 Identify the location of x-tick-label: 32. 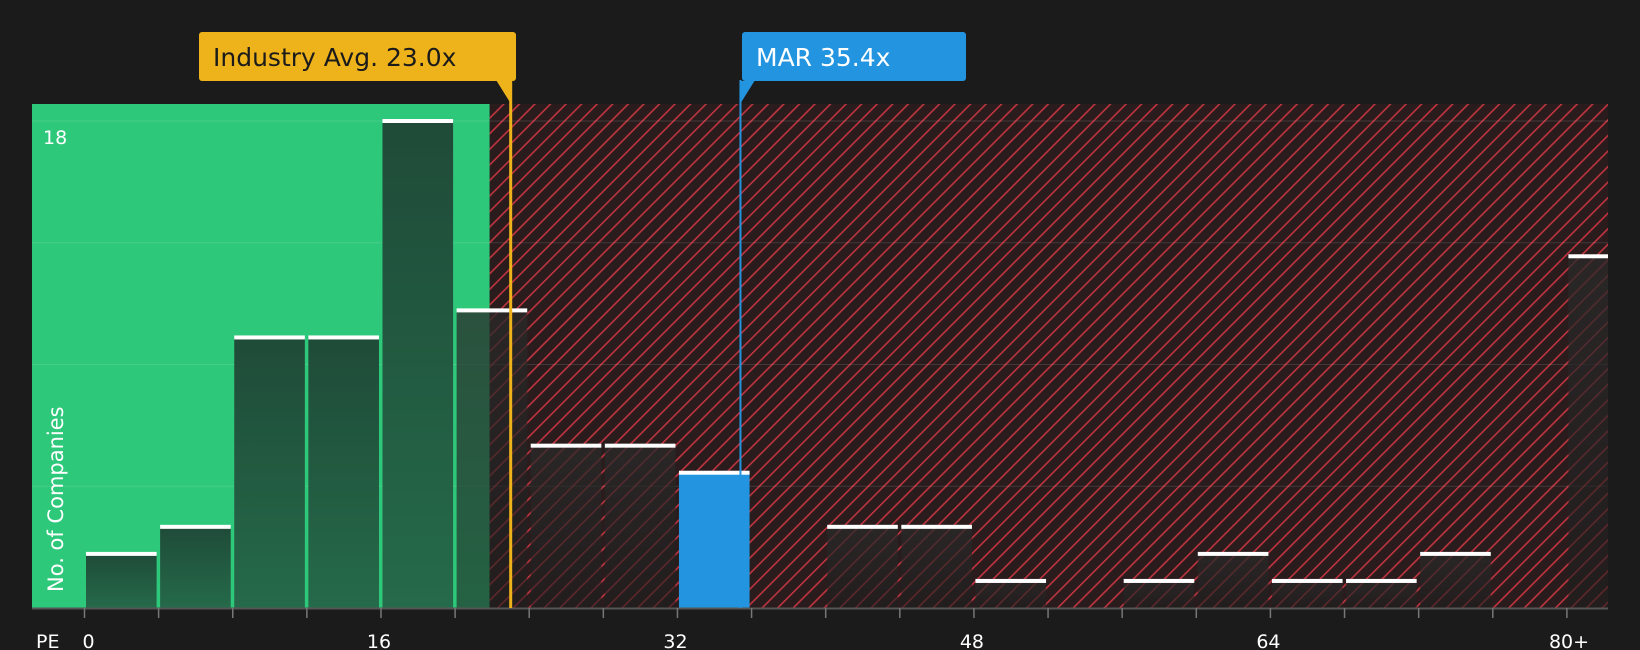
(675, 640).